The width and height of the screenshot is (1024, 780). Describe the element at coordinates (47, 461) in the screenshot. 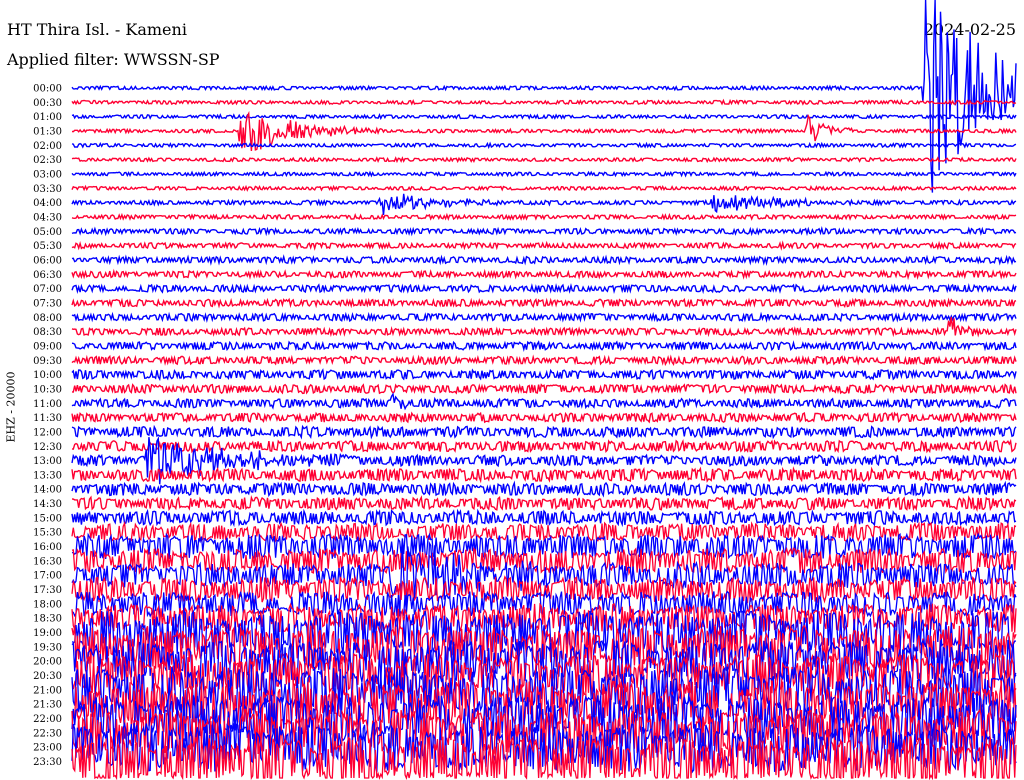

I see `row-time-label: 13:00` at that location.